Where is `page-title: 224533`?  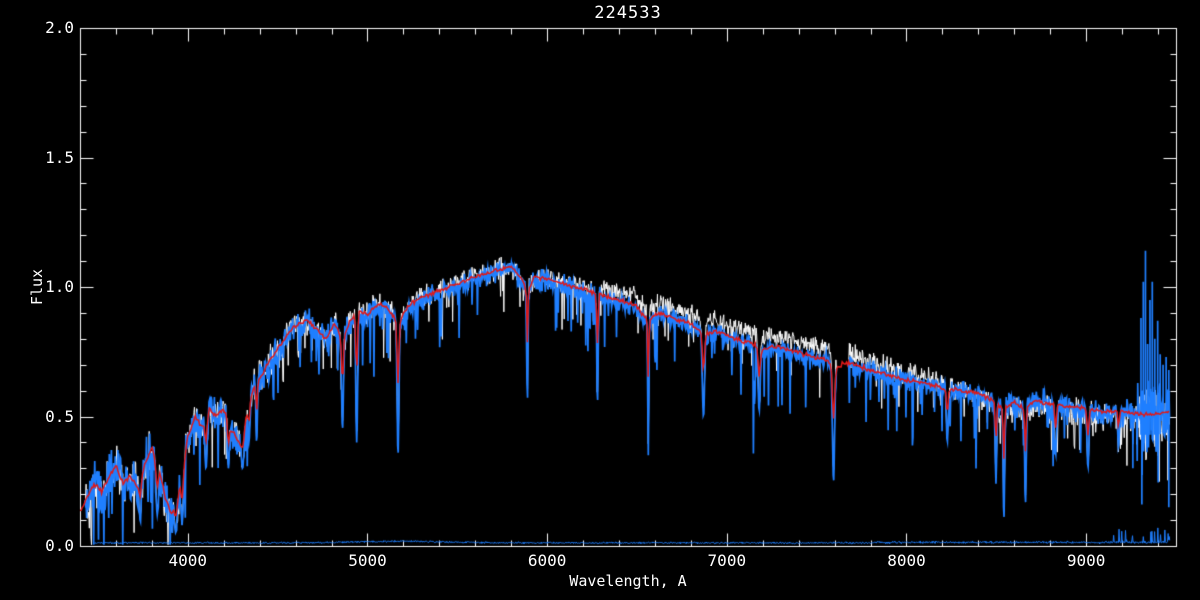
page-title: 224533 is located at coordinates (628, 13).